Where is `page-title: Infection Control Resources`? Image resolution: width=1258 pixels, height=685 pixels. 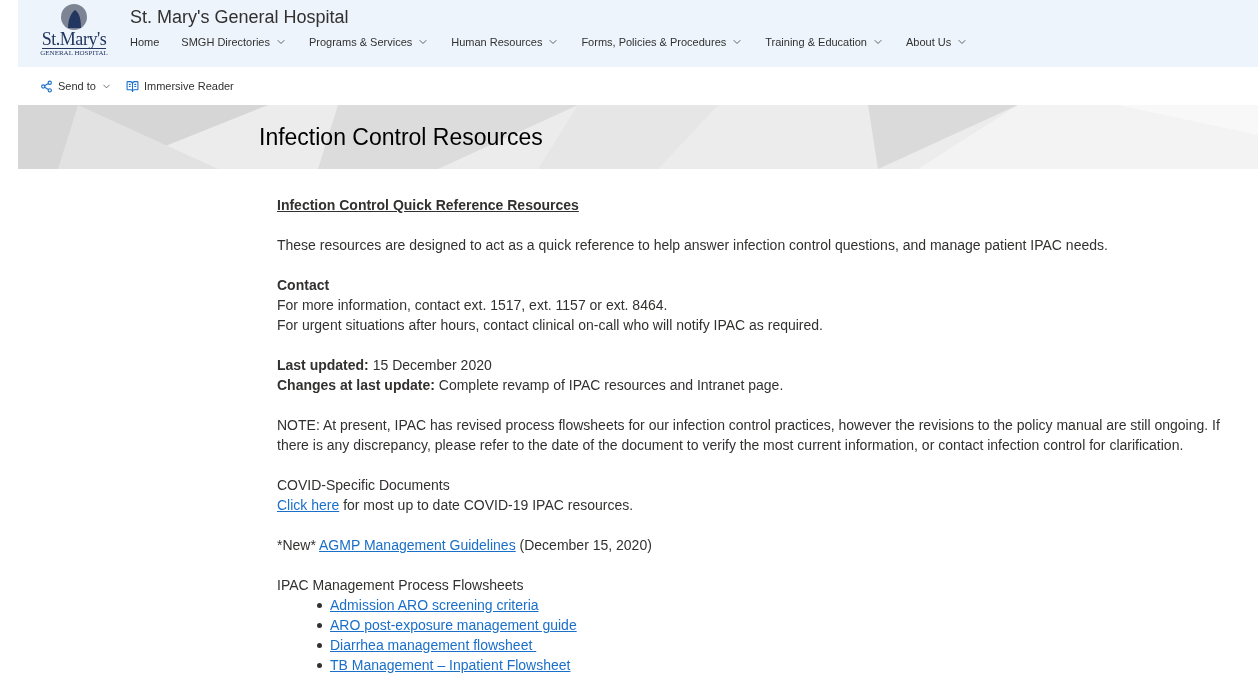
page-title: Infection Control Resources is located at coordinates (401, 137).